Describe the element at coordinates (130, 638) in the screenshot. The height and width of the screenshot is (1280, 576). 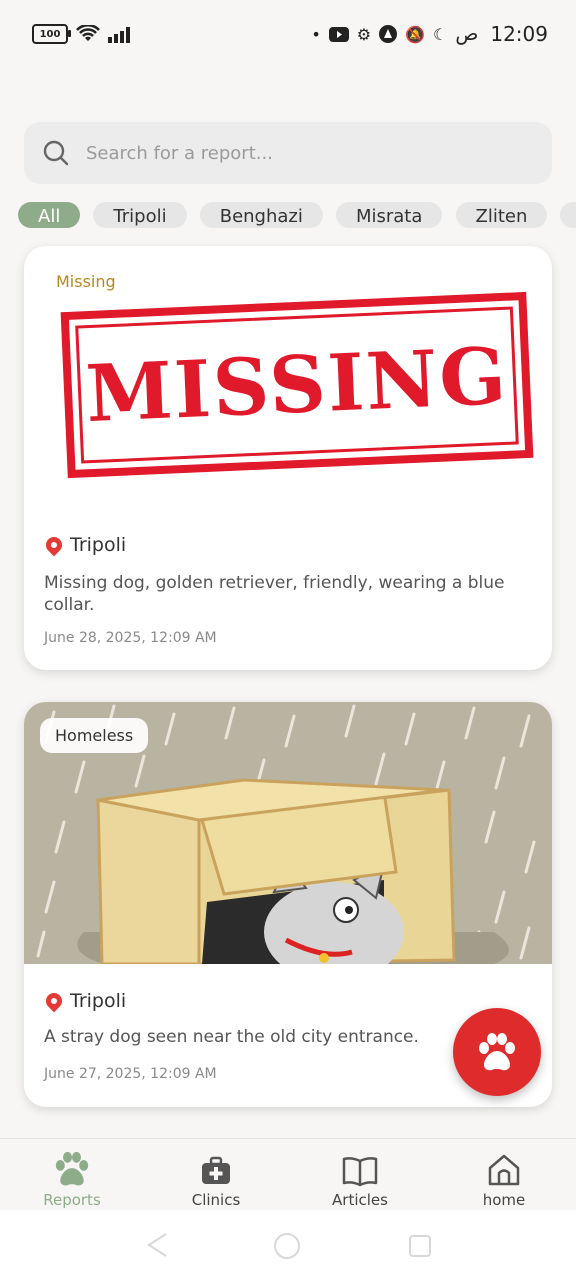
I see `report-date: June 28, 2025, 12:09 AM` at that location.